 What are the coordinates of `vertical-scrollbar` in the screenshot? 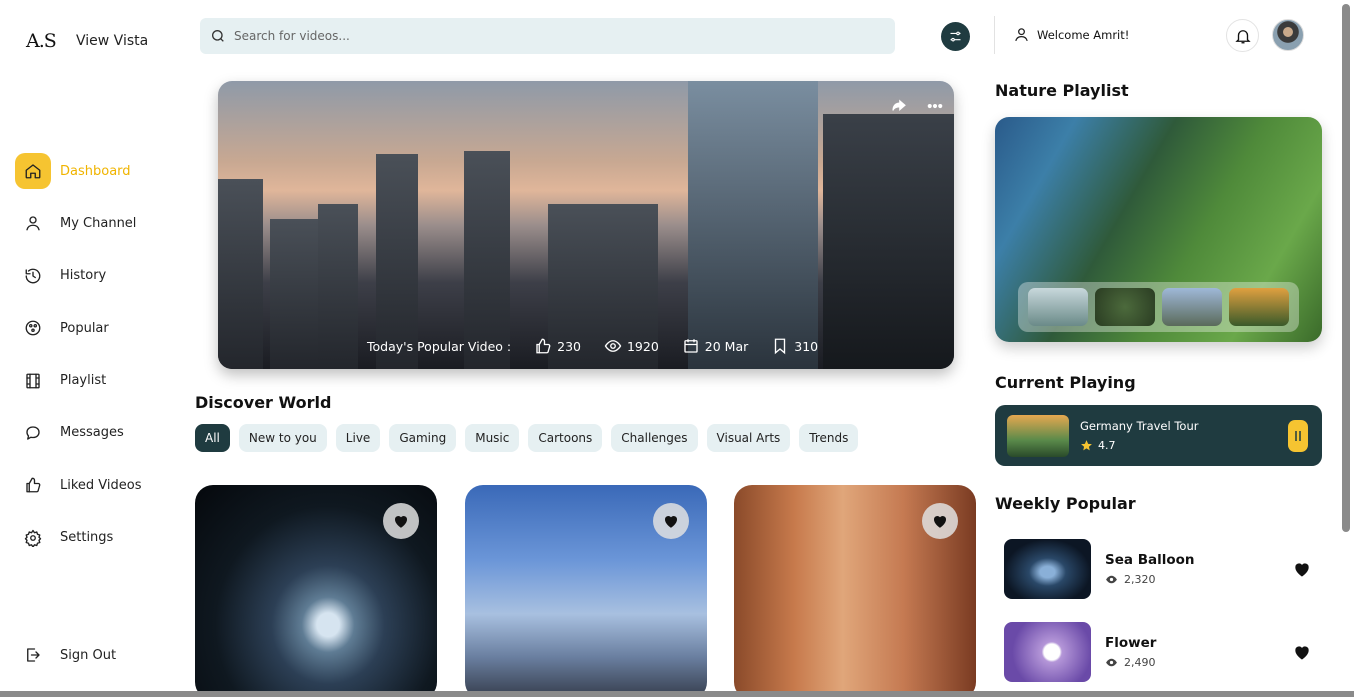 It's located at (1346, 268).